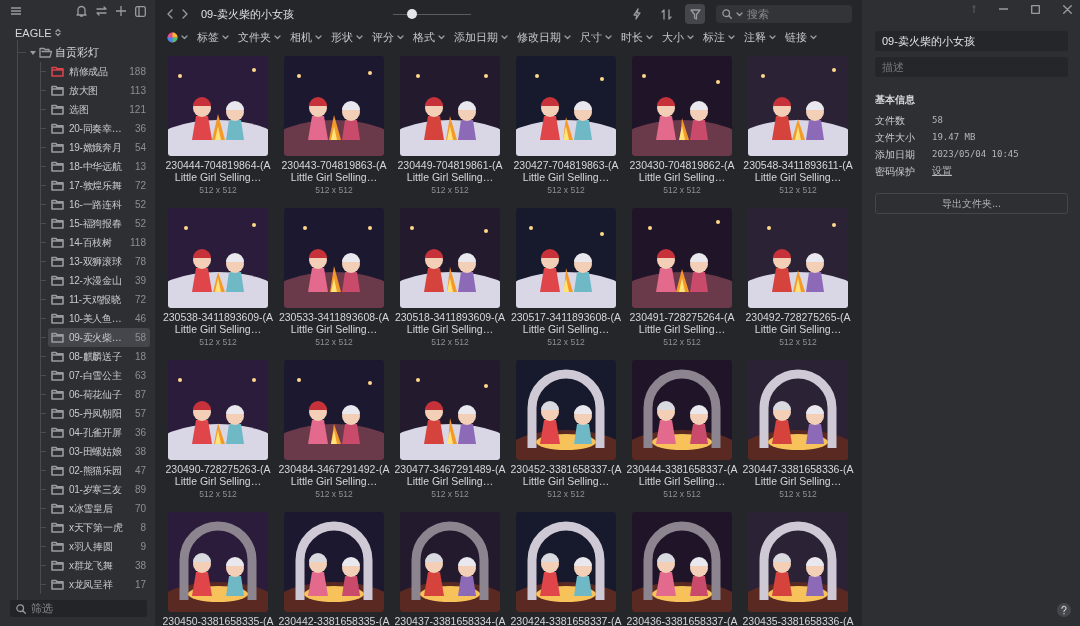  Describe the element at coordinates (895, 100) in the screenshot. I see `section-heading: 基本信息` at that location.